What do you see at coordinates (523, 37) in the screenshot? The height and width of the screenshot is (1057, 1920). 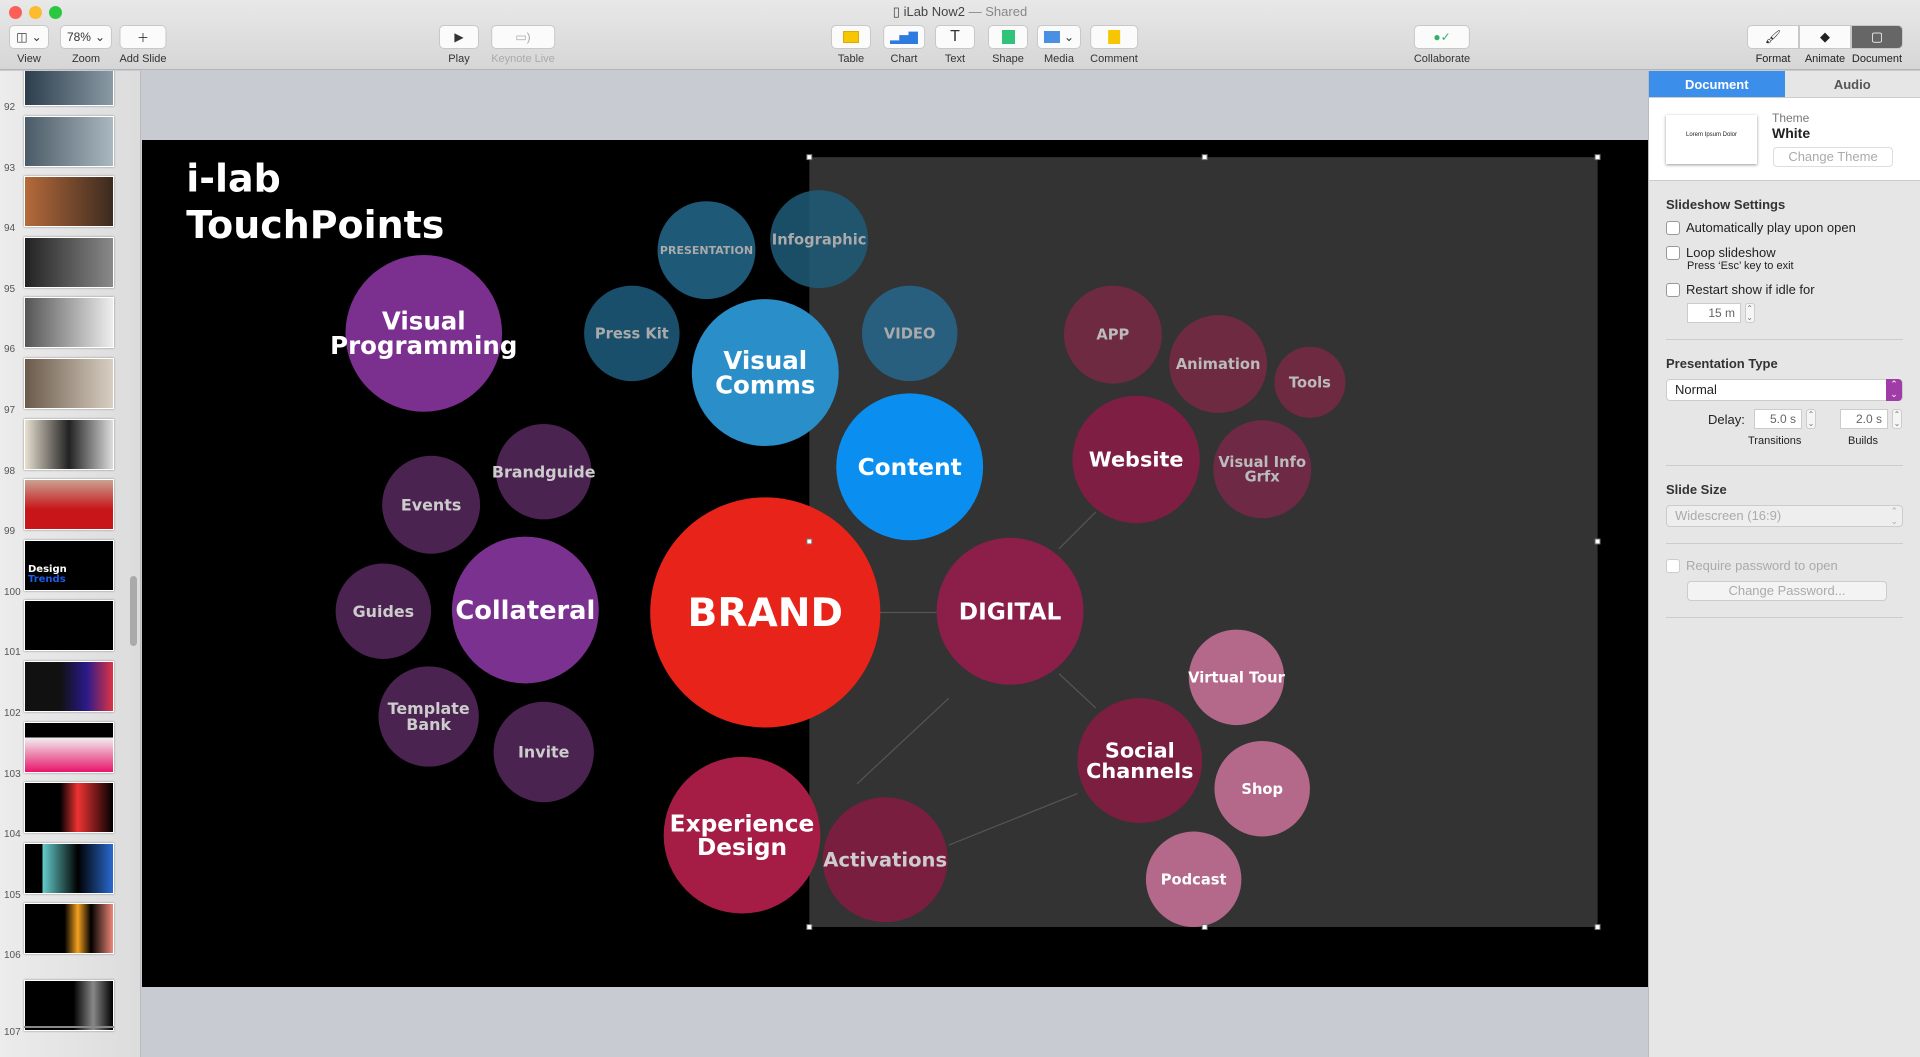 I see `keynote-live-icon: ▭)` at bounding box center [523, 37].